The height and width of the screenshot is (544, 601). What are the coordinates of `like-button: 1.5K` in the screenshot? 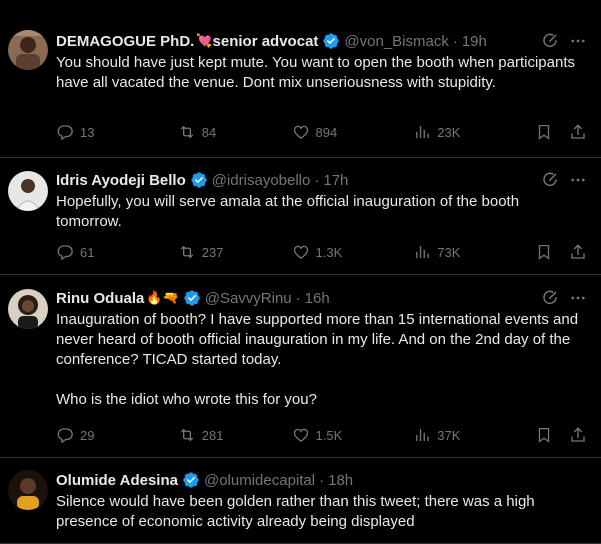 It's located at (353, 435).